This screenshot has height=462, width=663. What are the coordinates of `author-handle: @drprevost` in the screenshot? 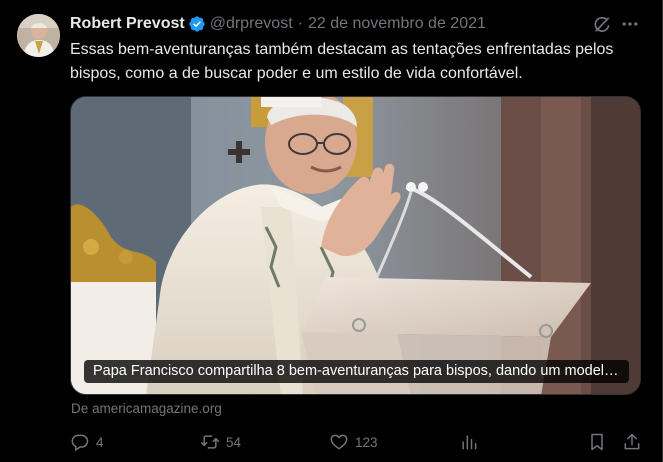 It's located at (251, 24).